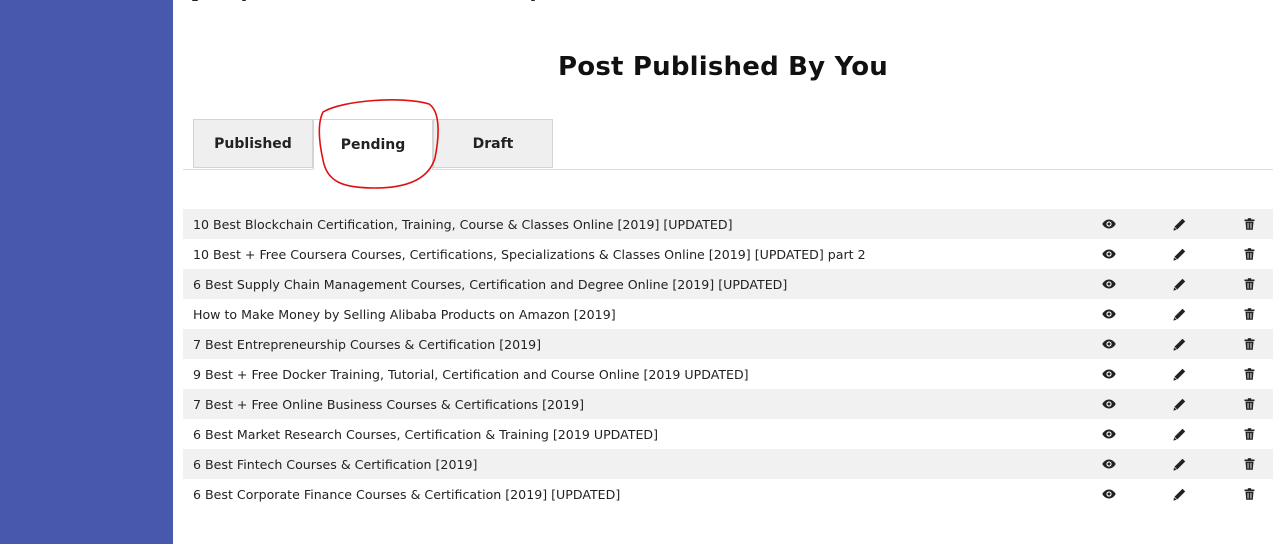  What do you see at coordinates (493, 143) in the screenshot?
I see `tab-draft: Draft` at bounding box center [493, 143].